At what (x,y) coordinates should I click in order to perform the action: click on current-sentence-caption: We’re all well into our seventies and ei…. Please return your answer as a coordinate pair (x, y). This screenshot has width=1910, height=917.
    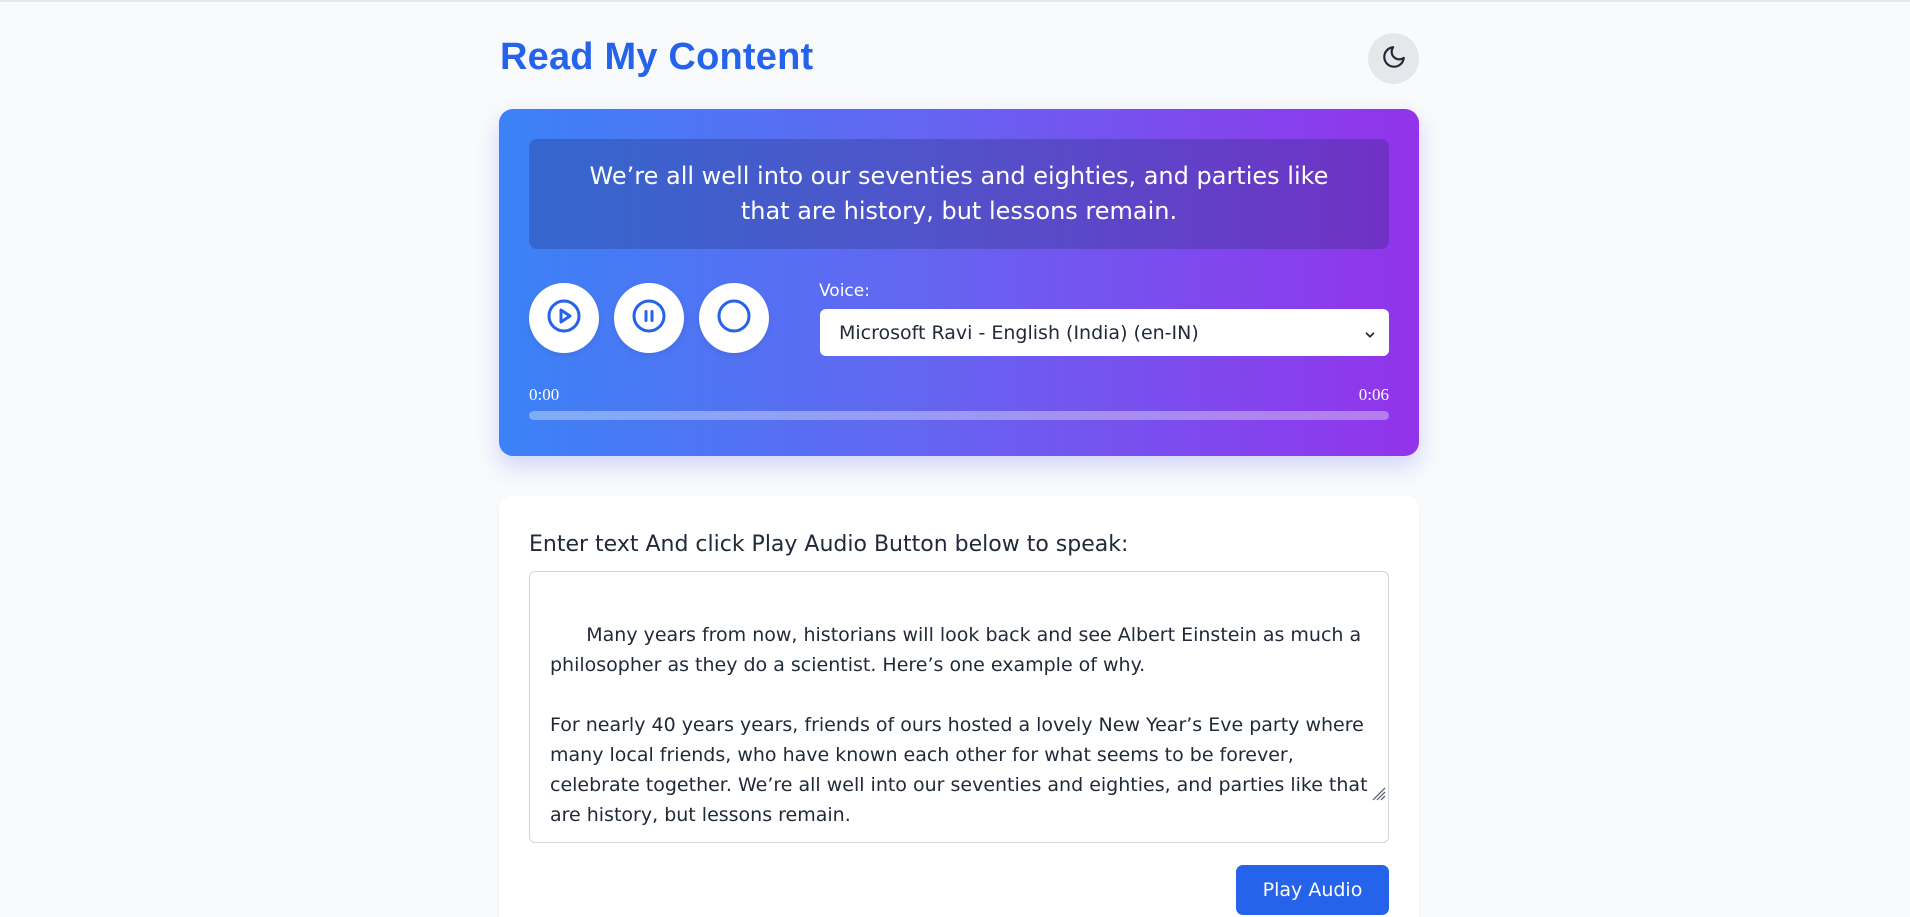
    Looking at the image, I should click on (959, 194).